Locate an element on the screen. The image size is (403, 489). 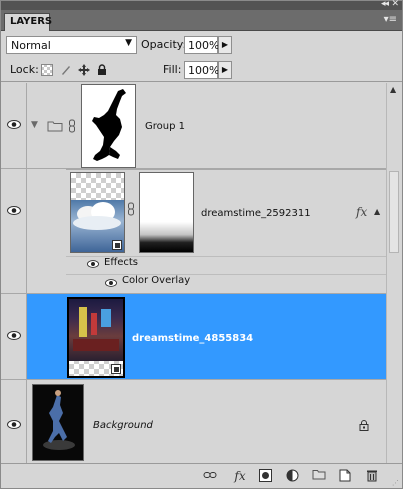
fx-label: fx is located at coordinates (240, 476).